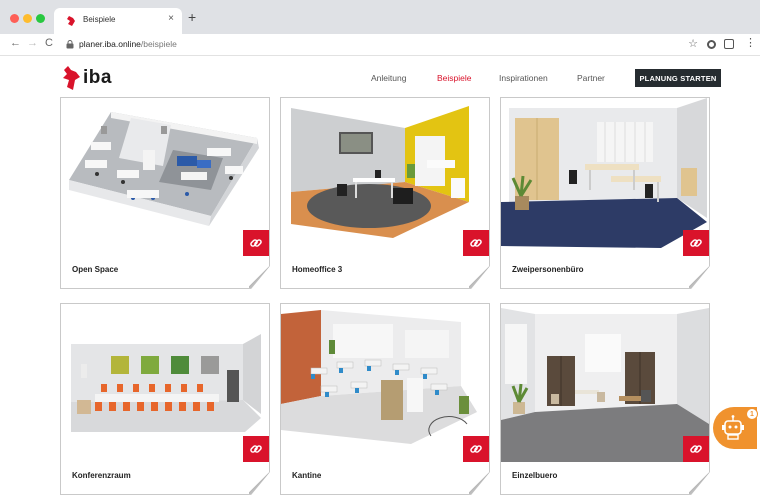 The width and height of the screenshot is (760, 502). What do you see at coordinates (95, 269) in the screenshot?
I see `card-title: Open Space` at bounding box center [95, 269].